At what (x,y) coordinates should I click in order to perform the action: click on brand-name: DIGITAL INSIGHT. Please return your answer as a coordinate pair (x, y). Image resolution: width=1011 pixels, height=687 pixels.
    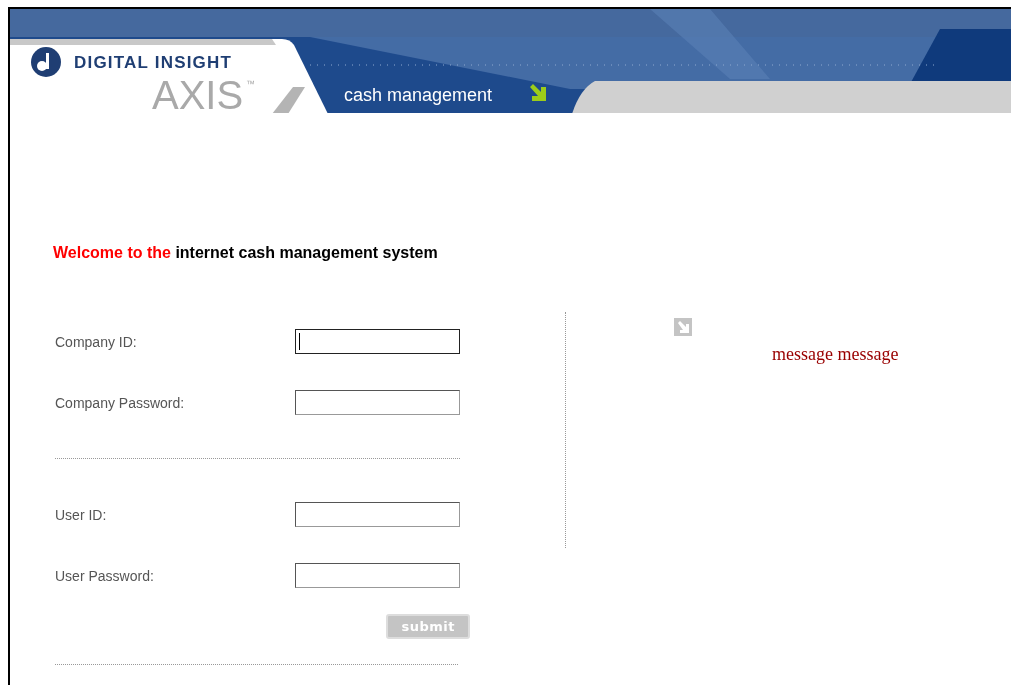
    Looking at the image, I should click on (153, 63).